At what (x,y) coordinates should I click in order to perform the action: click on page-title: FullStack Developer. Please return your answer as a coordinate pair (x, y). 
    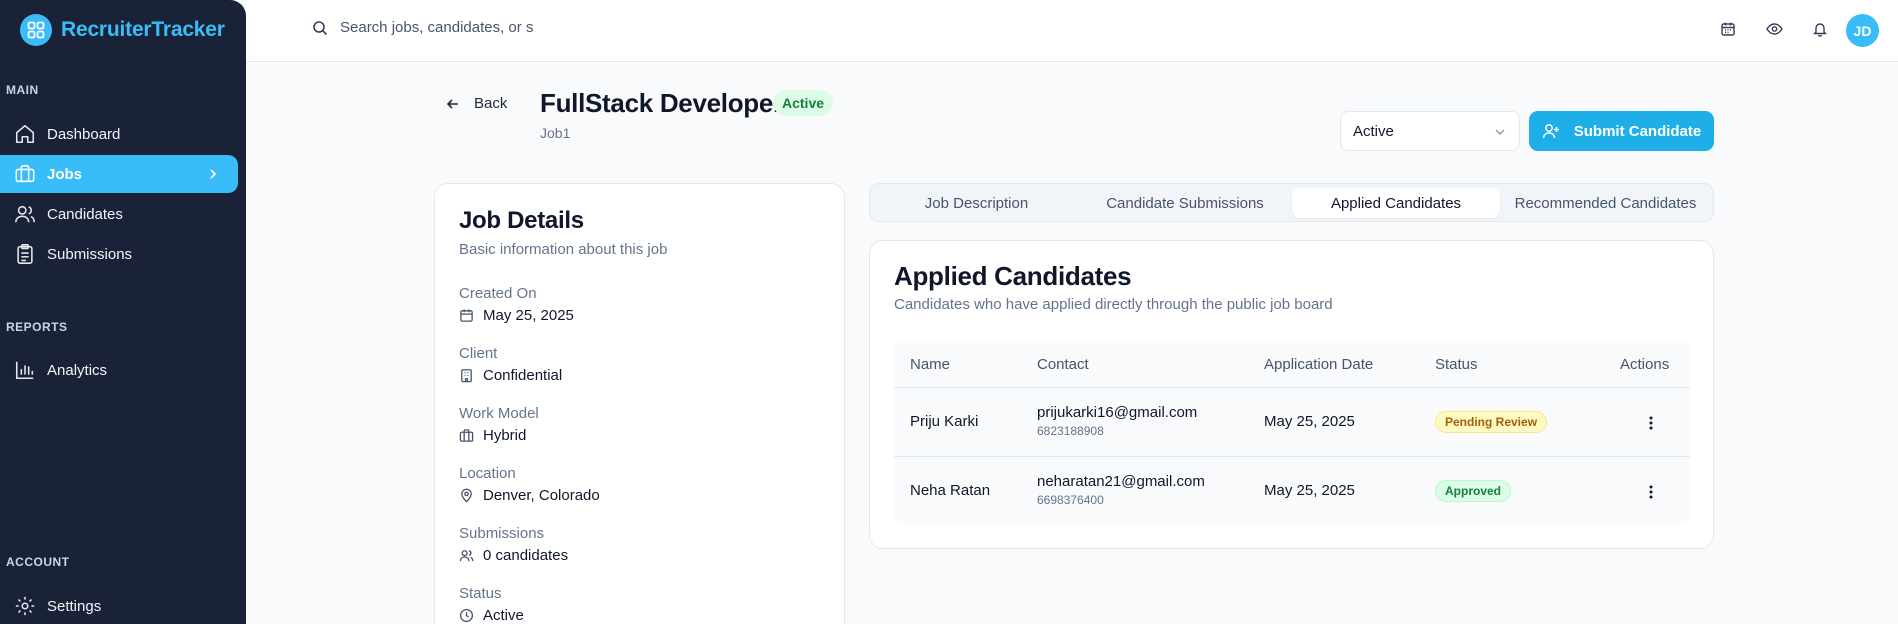
    Looking at the image, I should click on (661, 103).